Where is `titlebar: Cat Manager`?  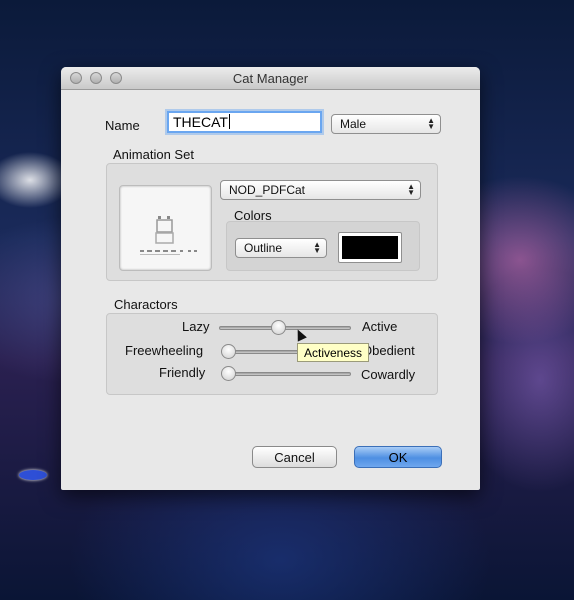 titlebar: Cat Manager is located at coordinates (270, 78).